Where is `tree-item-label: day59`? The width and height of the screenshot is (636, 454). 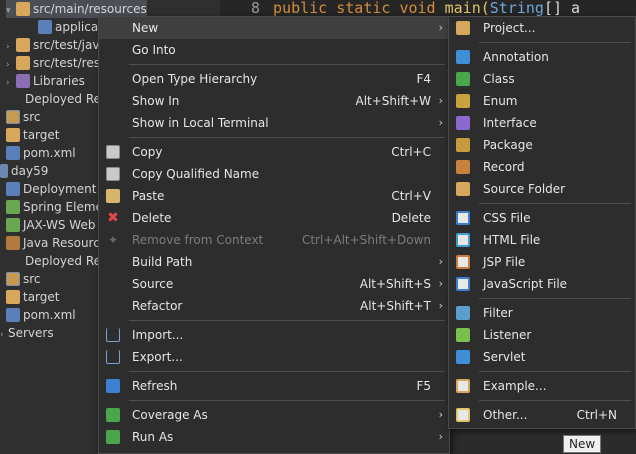 tree-item-label: day59 is located at coordinates (30, 171).